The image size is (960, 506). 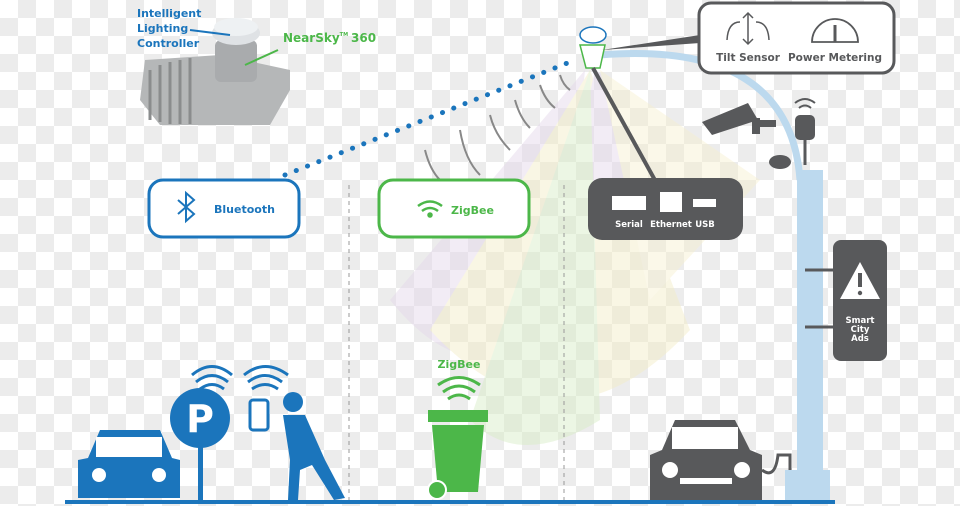 What do you see at coordinates (629, 203) in the screenshot?
I see `serial-port-icon` at bounding box center [629, 203].